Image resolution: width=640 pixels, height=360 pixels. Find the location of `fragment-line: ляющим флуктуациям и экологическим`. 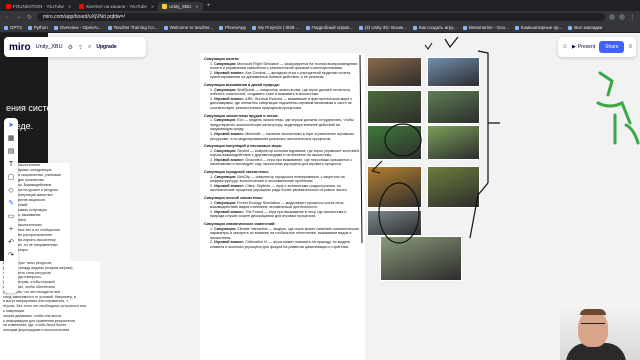

fragment-line: ляющим флуктуациям и экологическим is located at coordinates (36, 330).